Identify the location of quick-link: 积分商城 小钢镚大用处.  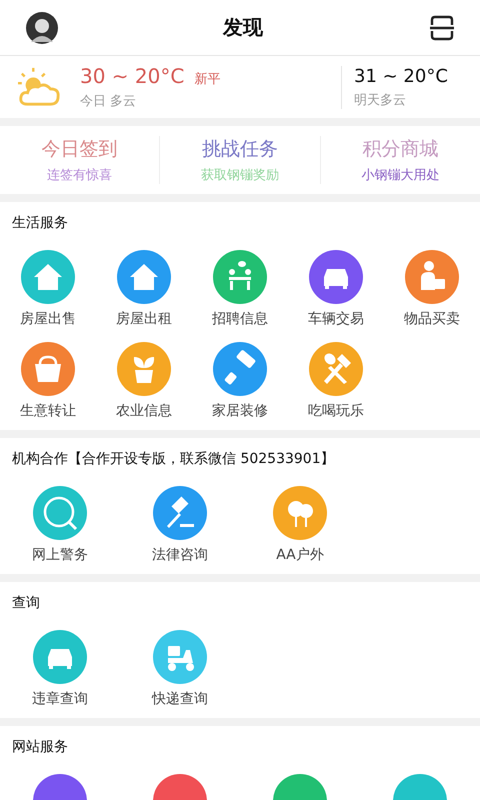
(400, 160).